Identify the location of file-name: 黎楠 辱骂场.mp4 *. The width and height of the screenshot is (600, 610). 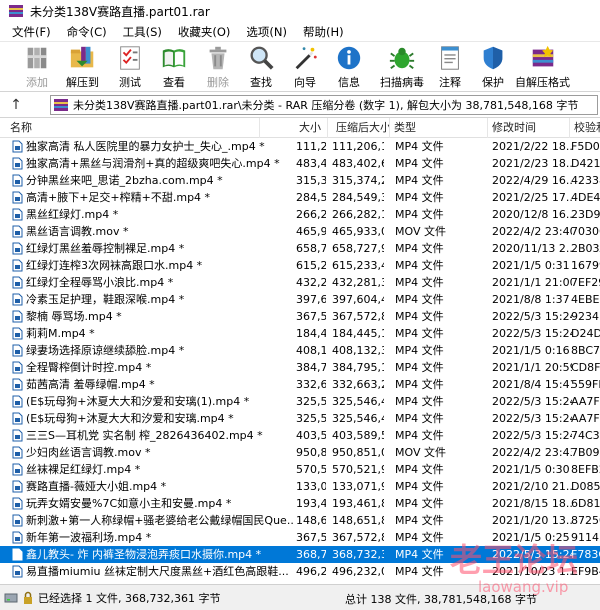
(74, 316).